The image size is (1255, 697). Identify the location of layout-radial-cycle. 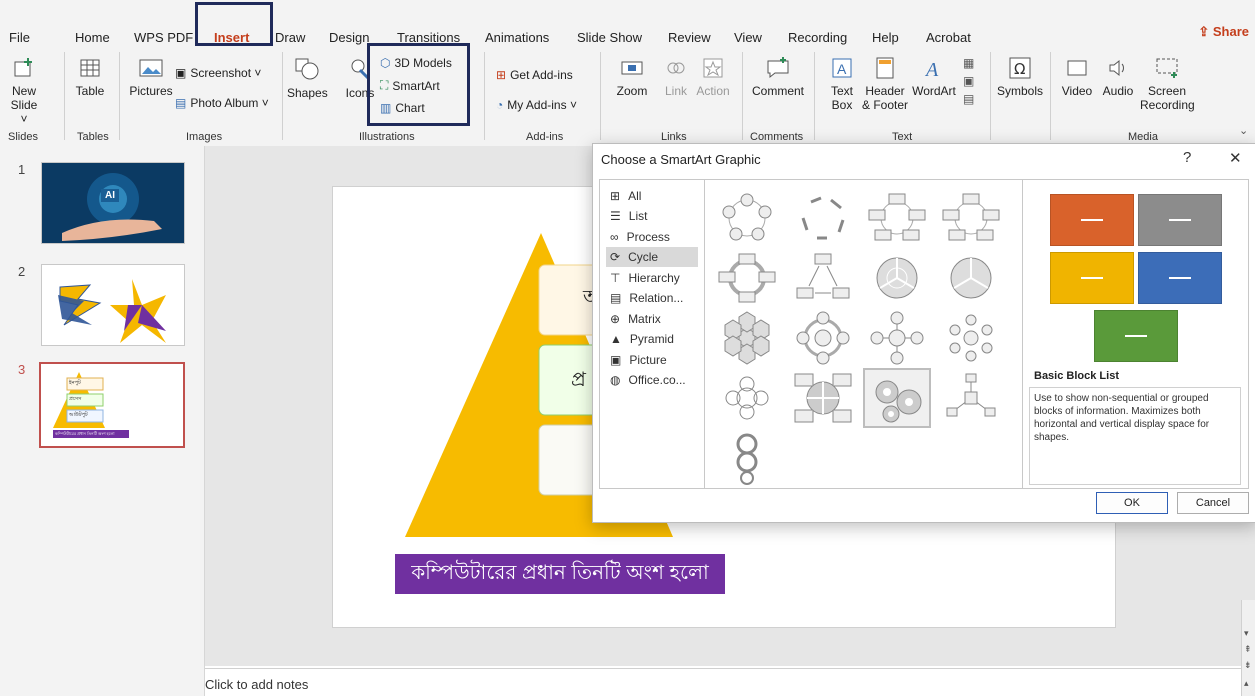
(823, 338).